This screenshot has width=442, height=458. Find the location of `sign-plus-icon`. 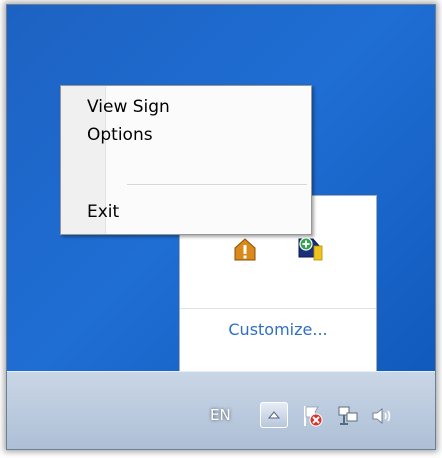

sign-plus-icon is located at coordinates (309, 247).